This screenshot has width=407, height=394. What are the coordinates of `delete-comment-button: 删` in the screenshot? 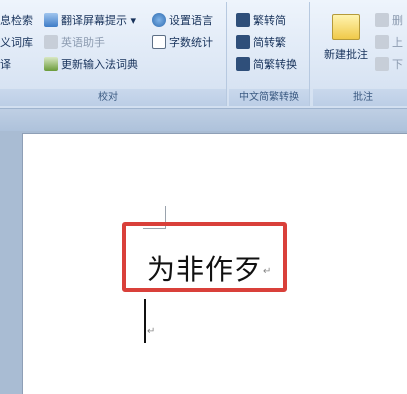 It's located at (389, 20).